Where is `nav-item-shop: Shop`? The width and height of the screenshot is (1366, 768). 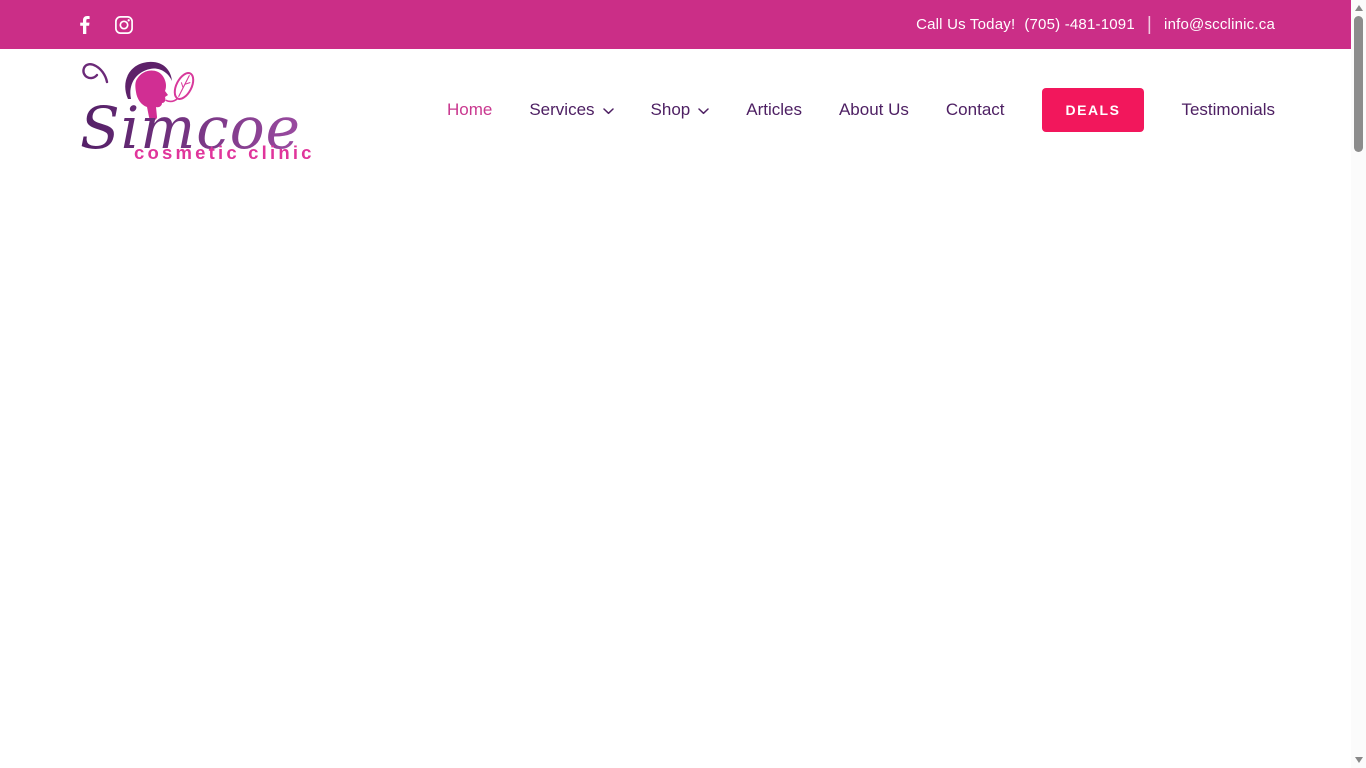
nav-item-shop: Shop is located at coordinates (680, 110).